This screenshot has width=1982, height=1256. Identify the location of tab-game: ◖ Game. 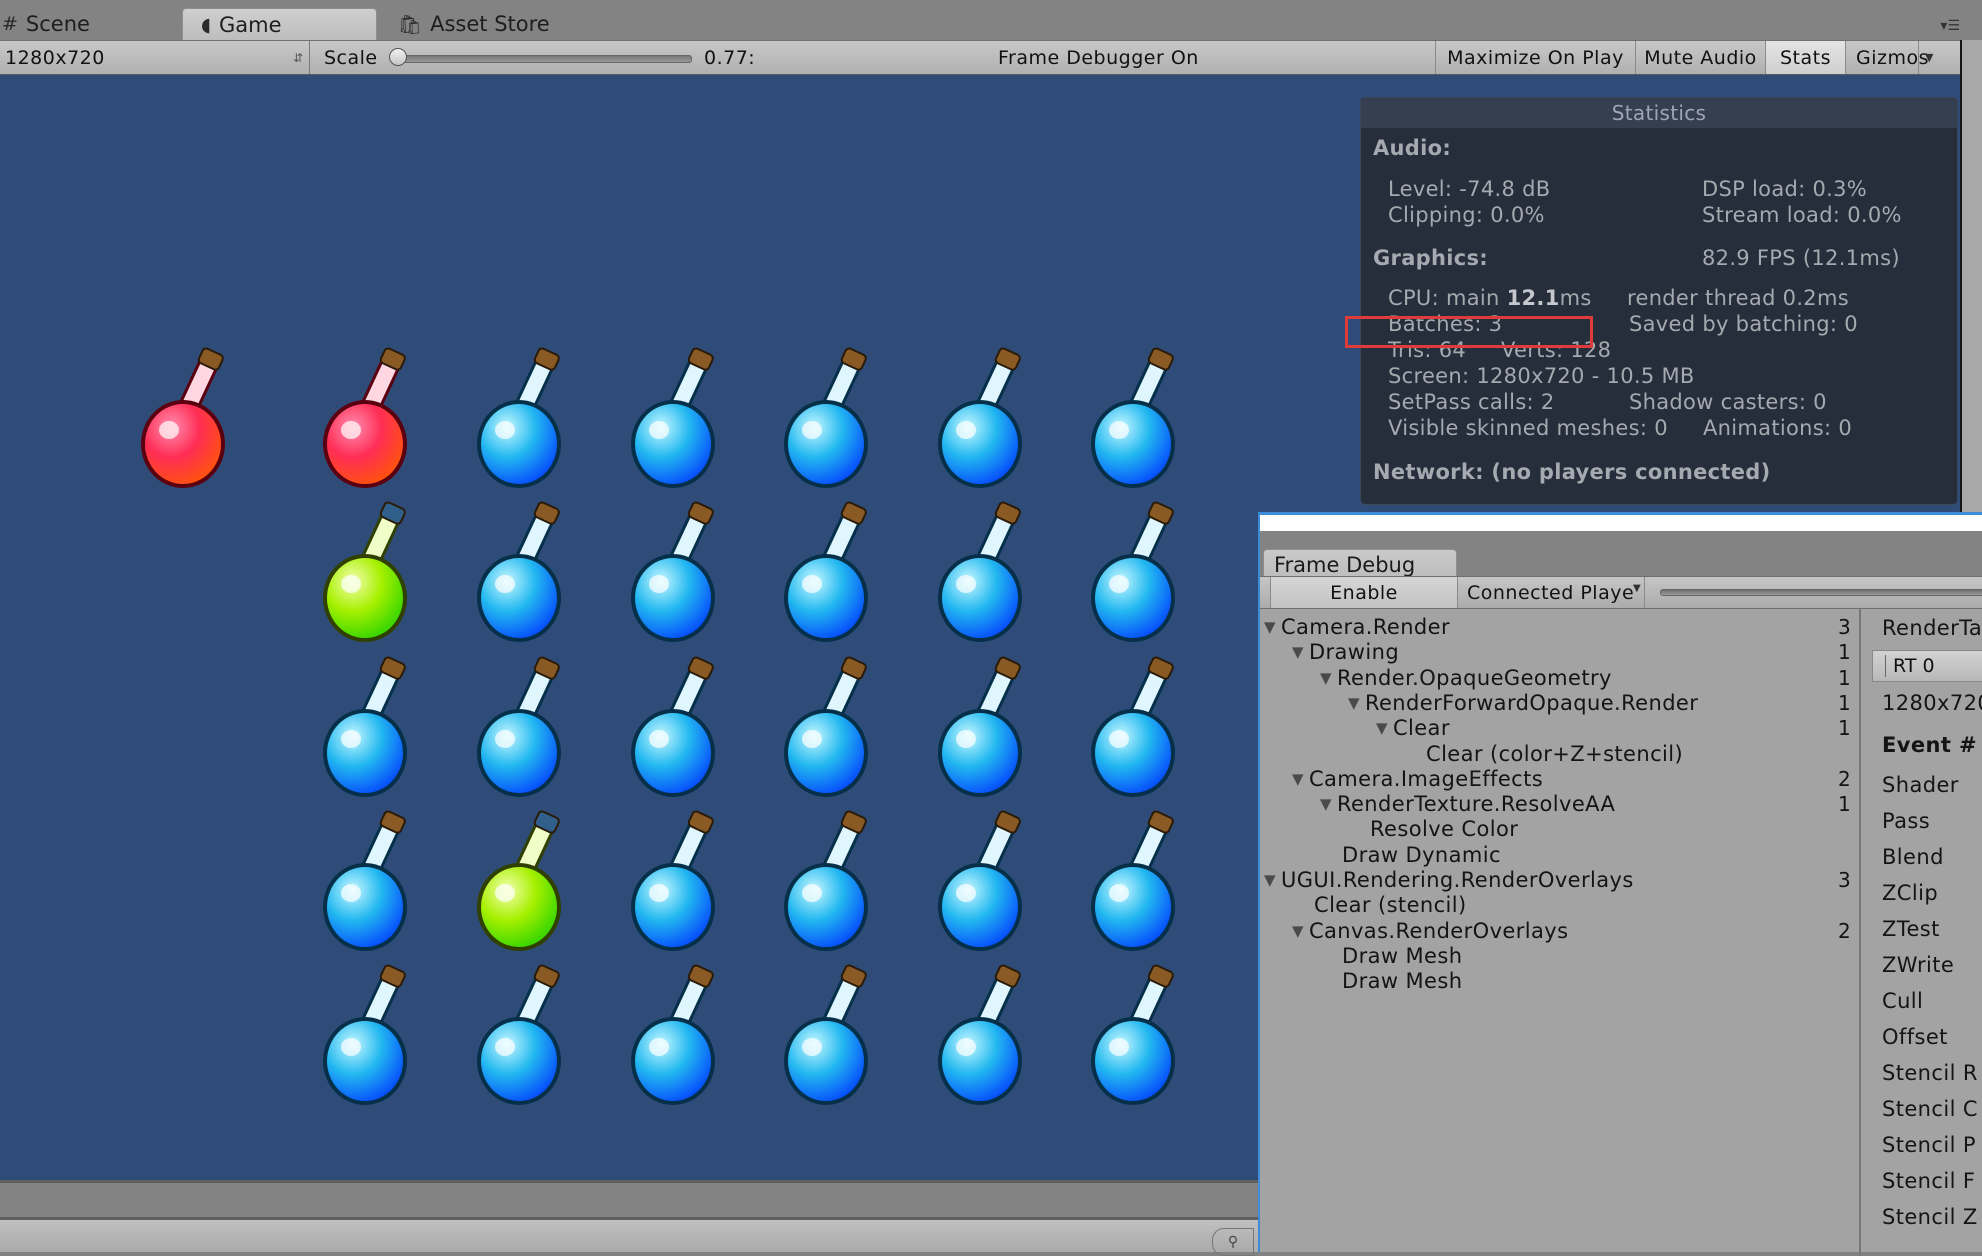
(279, 24).